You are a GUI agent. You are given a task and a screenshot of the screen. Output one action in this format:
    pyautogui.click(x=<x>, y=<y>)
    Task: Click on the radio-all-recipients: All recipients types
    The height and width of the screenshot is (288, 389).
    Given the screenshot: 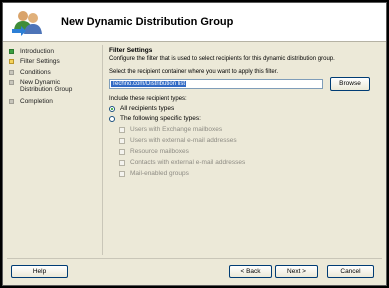 What is the action you would take?
    pyautogui.click(x=141, y=108)
    